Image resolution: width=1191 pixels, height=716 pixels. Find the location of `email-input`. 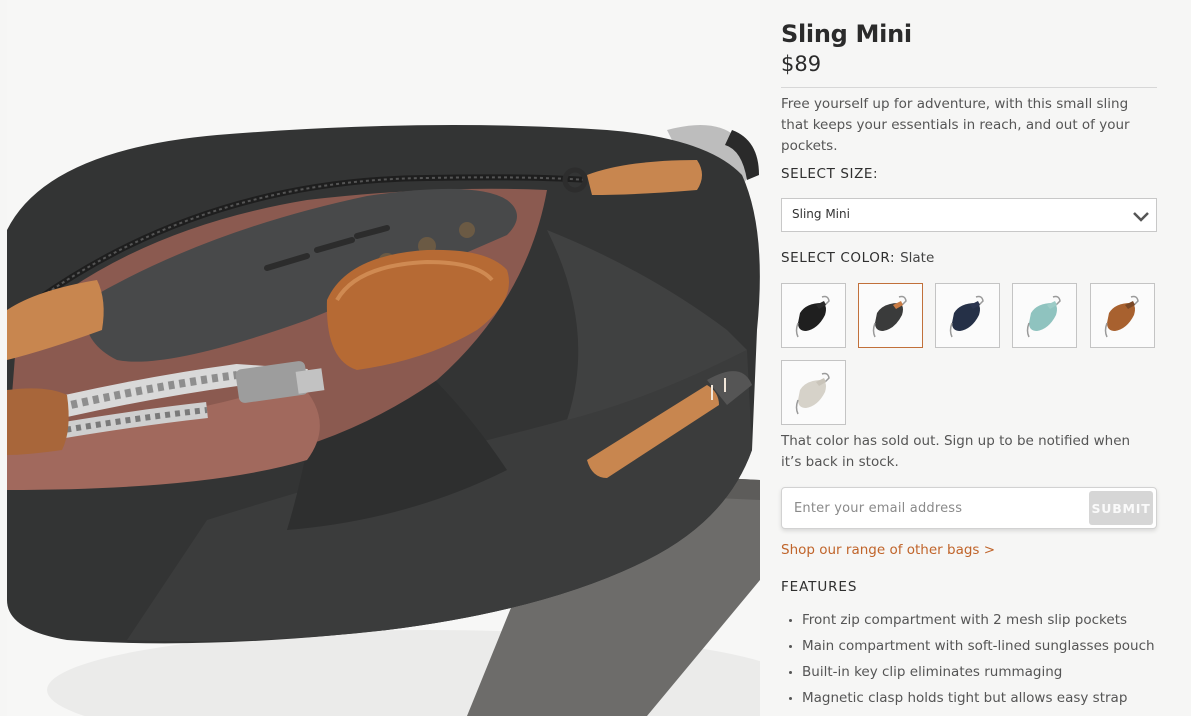

email-input is located at coordinates (933, 508).